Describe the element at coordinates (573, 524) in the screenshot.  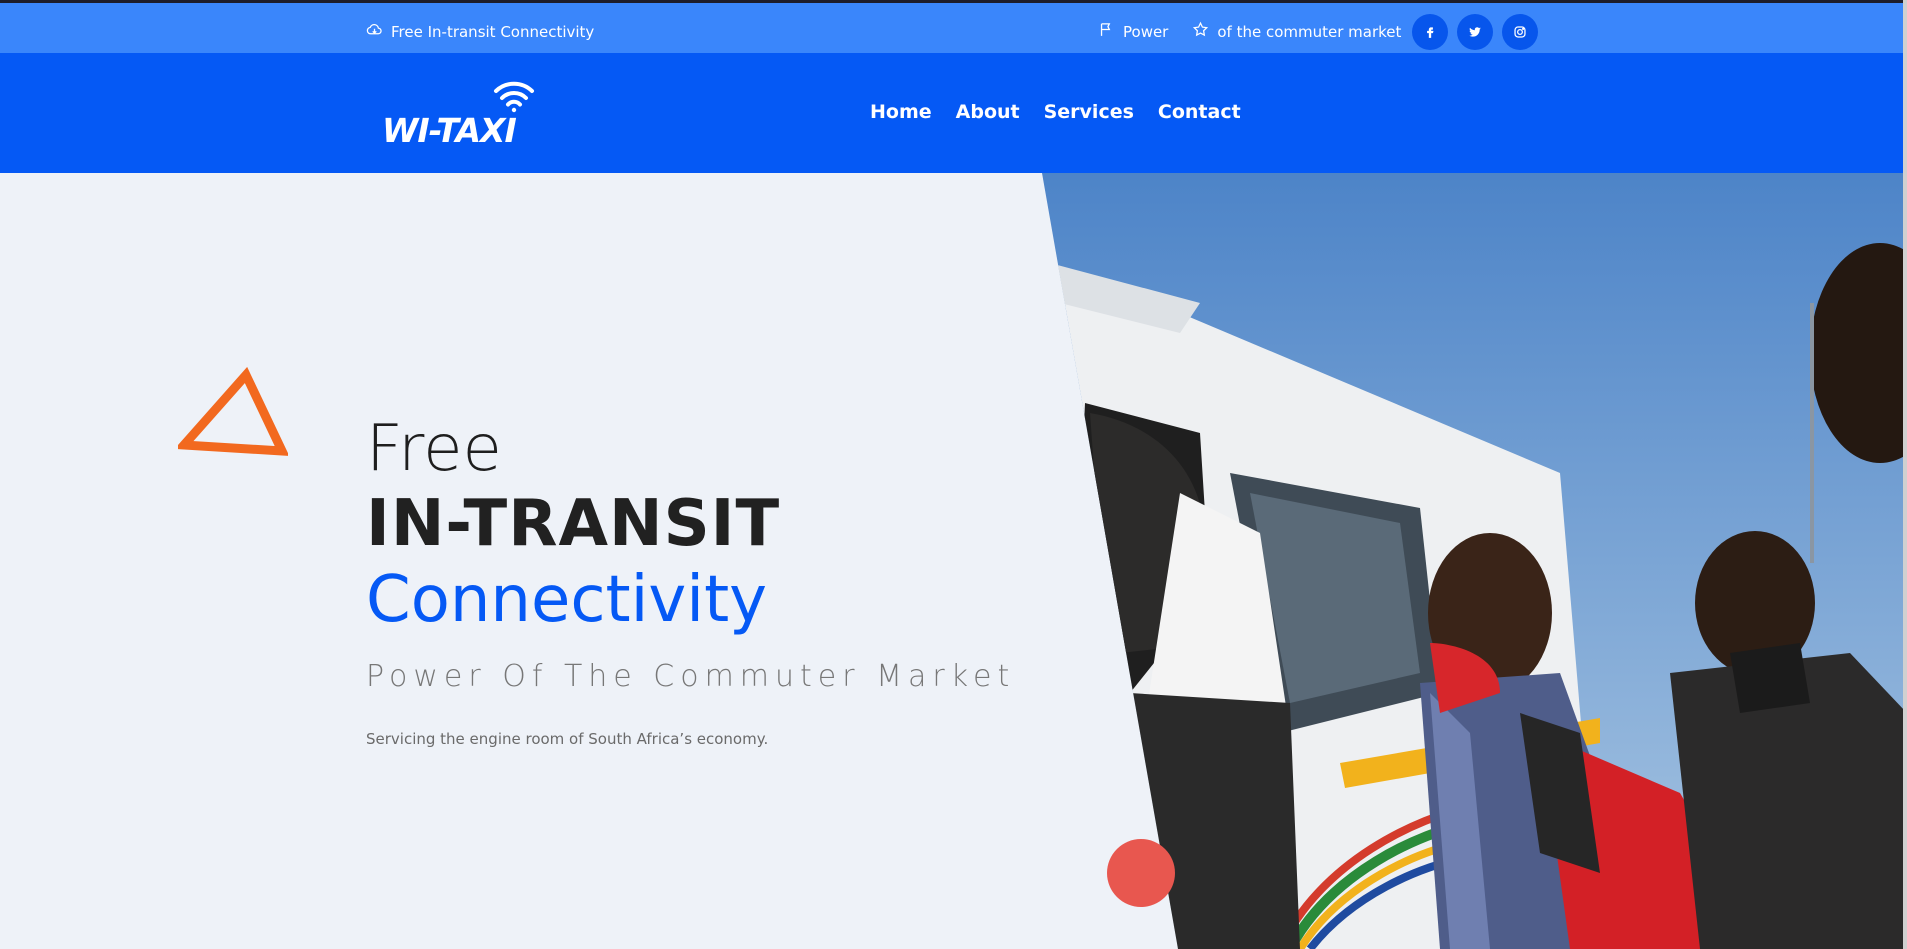
I see `hero-line-intransit: IN-TRANSIT` at that location.